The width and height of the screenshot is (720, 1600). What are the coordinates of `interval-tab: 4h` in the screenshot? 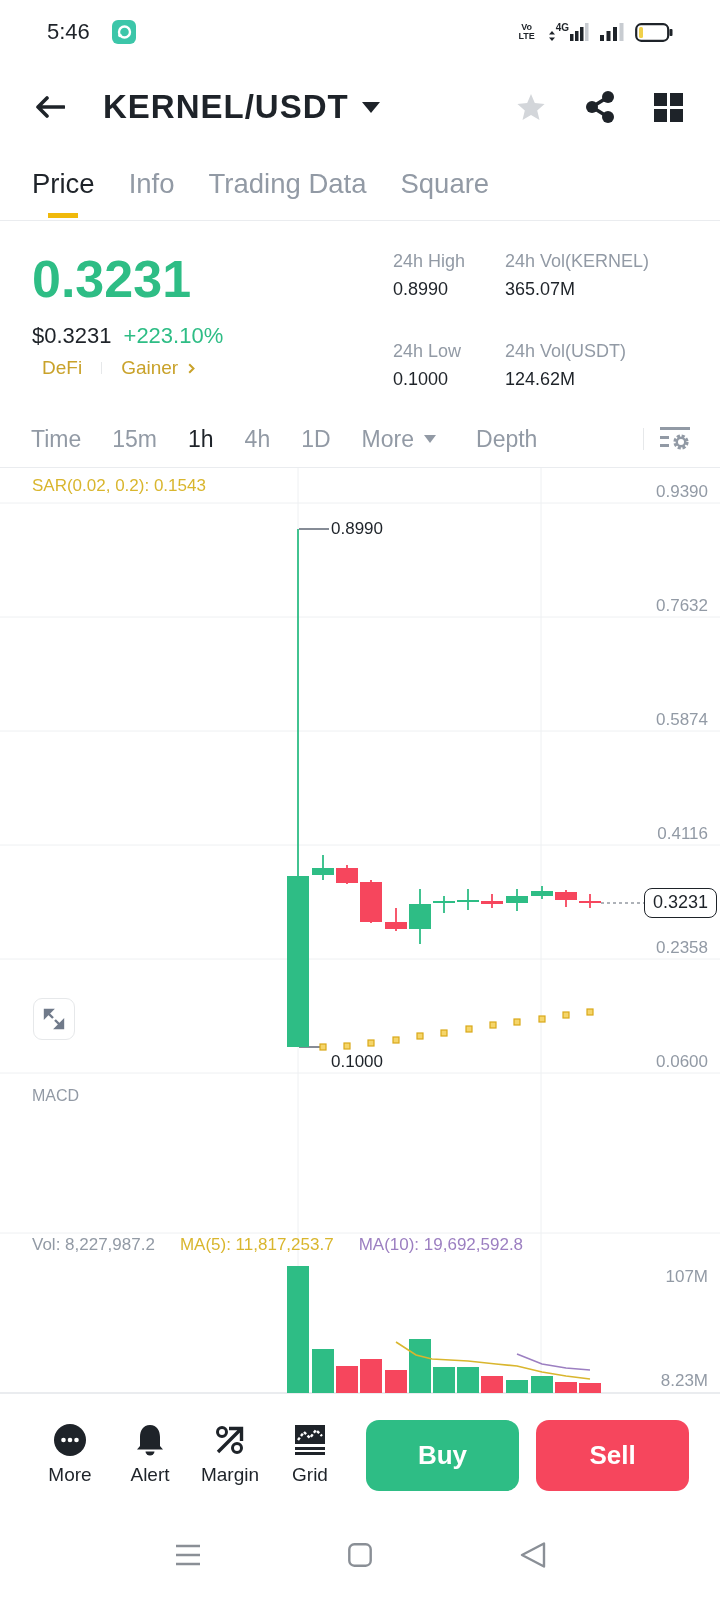 It's located at (257, 438).